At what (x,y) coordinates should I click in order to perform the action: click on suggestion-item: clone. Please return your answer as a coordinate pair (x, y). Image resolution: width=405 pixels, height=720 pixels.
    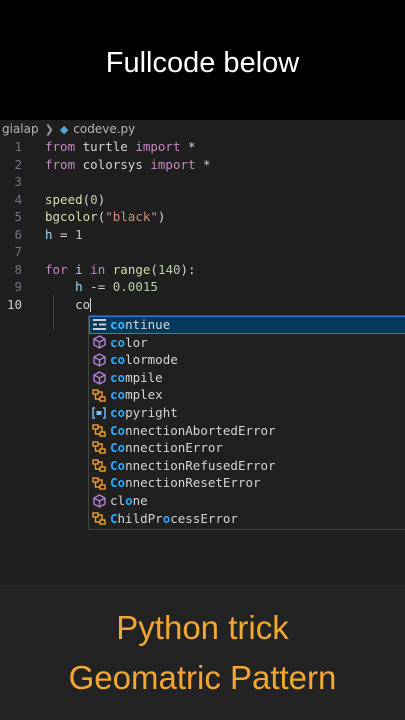
    Looking at the image, I should click on (247, 501).